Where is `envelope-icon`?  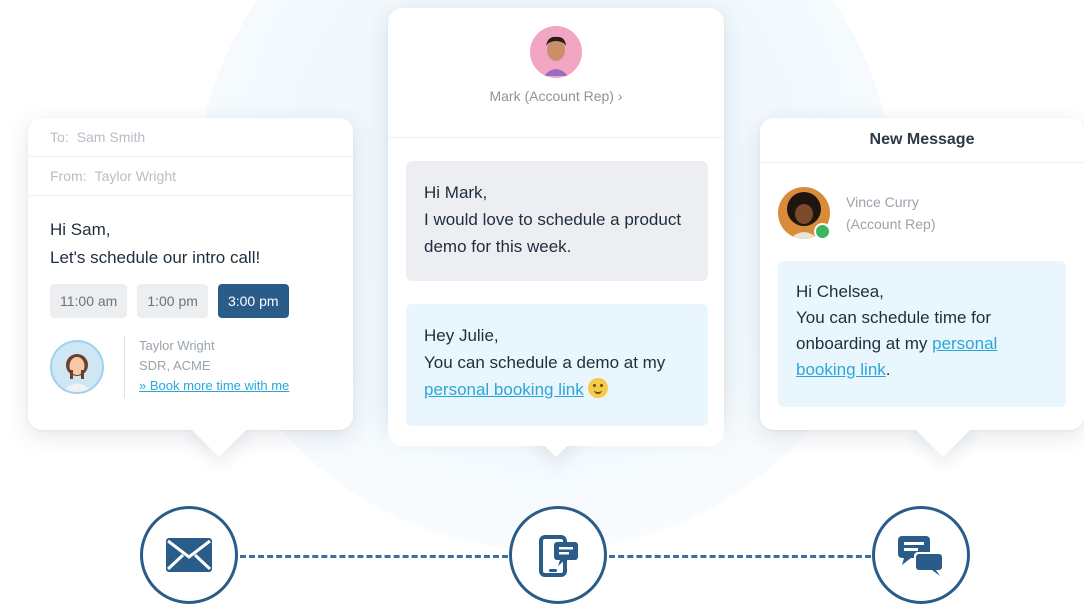
envelope-icon is located at coordinates (189, 555).